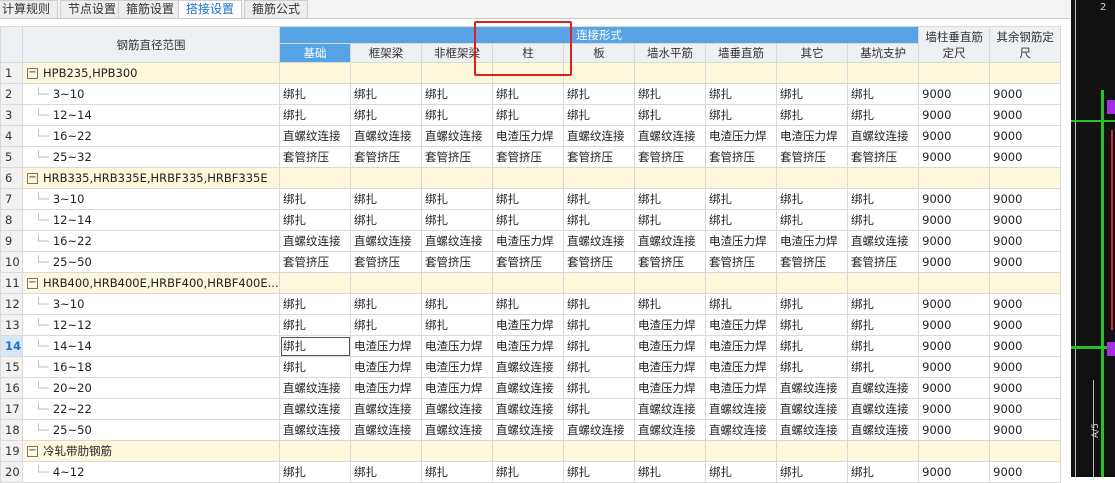 The image size is (1115, 483). I want to click on row-number: 20, so click(11, 472).